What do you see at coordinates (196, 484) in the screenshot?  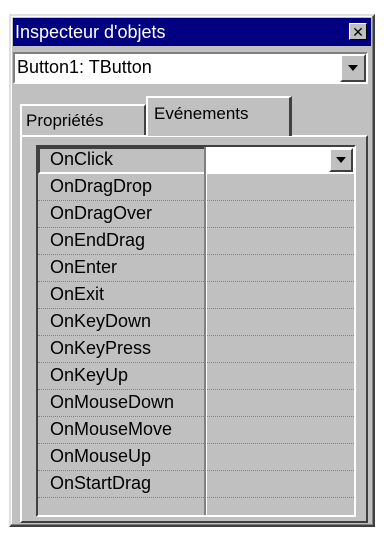 I see `event-row: OnStartDrag` at bounding box center [196, 484].